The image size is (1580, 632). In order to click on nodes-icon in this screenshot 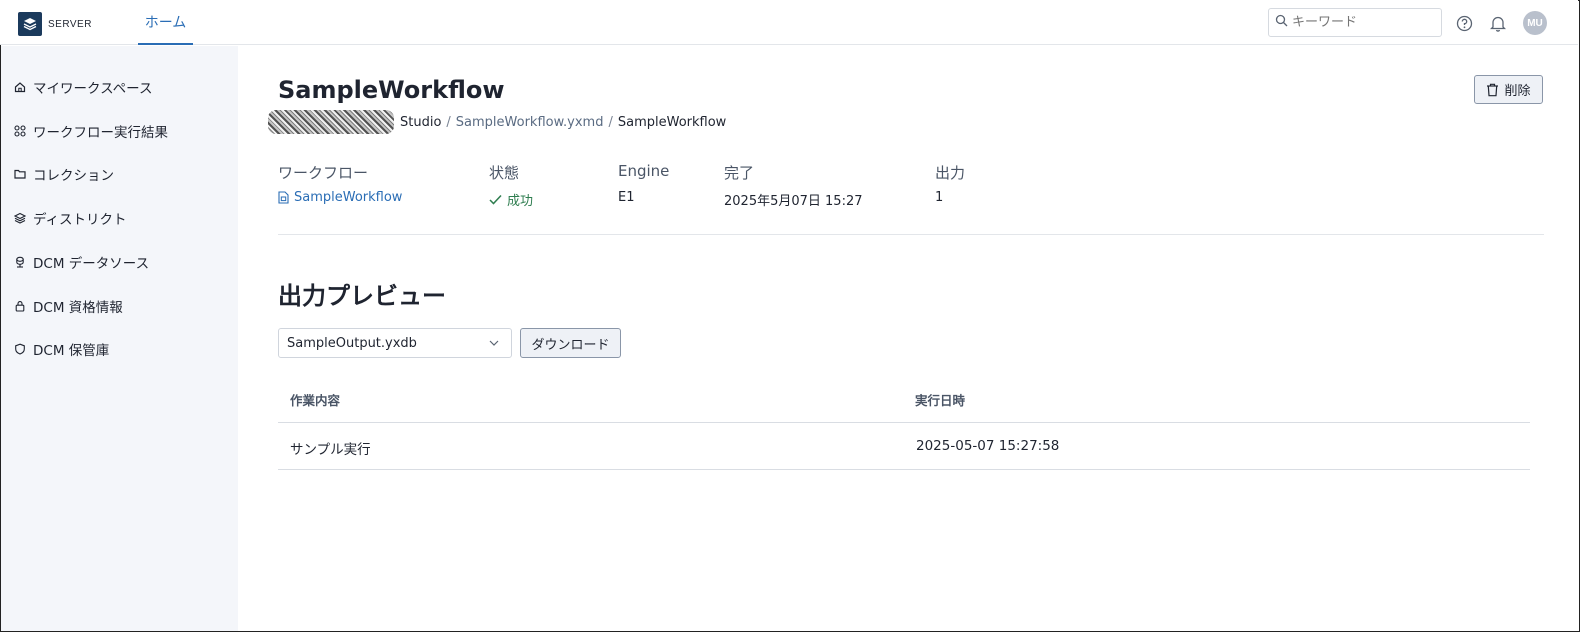, I will do `click(20, 131)`.